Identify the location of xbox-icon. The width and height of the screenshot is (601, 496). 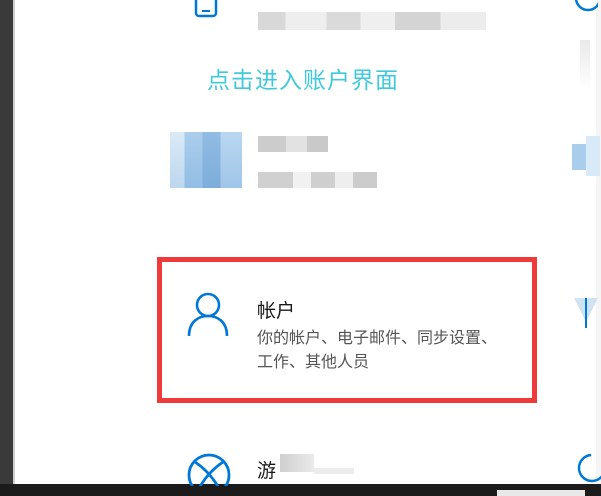
(209, 469).